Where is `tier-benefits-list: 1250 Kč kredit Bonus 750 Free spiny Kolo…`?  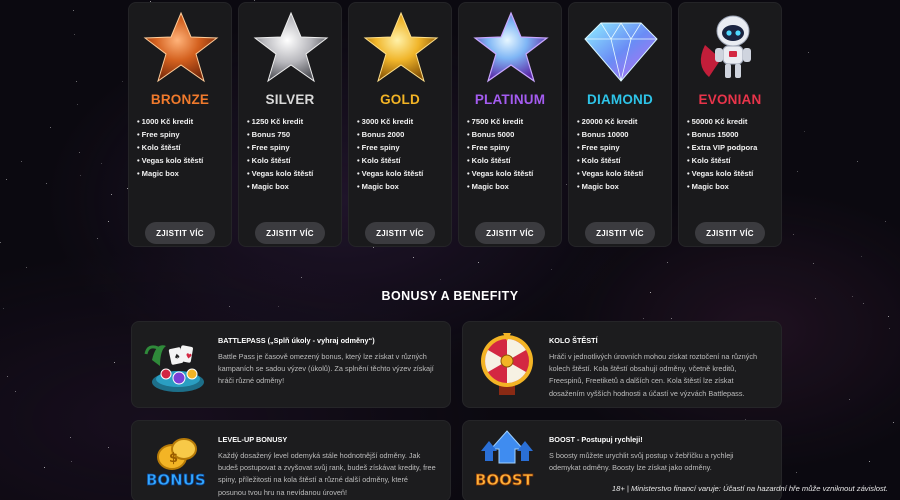
tier-benefits-list: 1250 Kč kredit Bonus 750 Free spiny Kolo… is located at coordinates (292, 154).